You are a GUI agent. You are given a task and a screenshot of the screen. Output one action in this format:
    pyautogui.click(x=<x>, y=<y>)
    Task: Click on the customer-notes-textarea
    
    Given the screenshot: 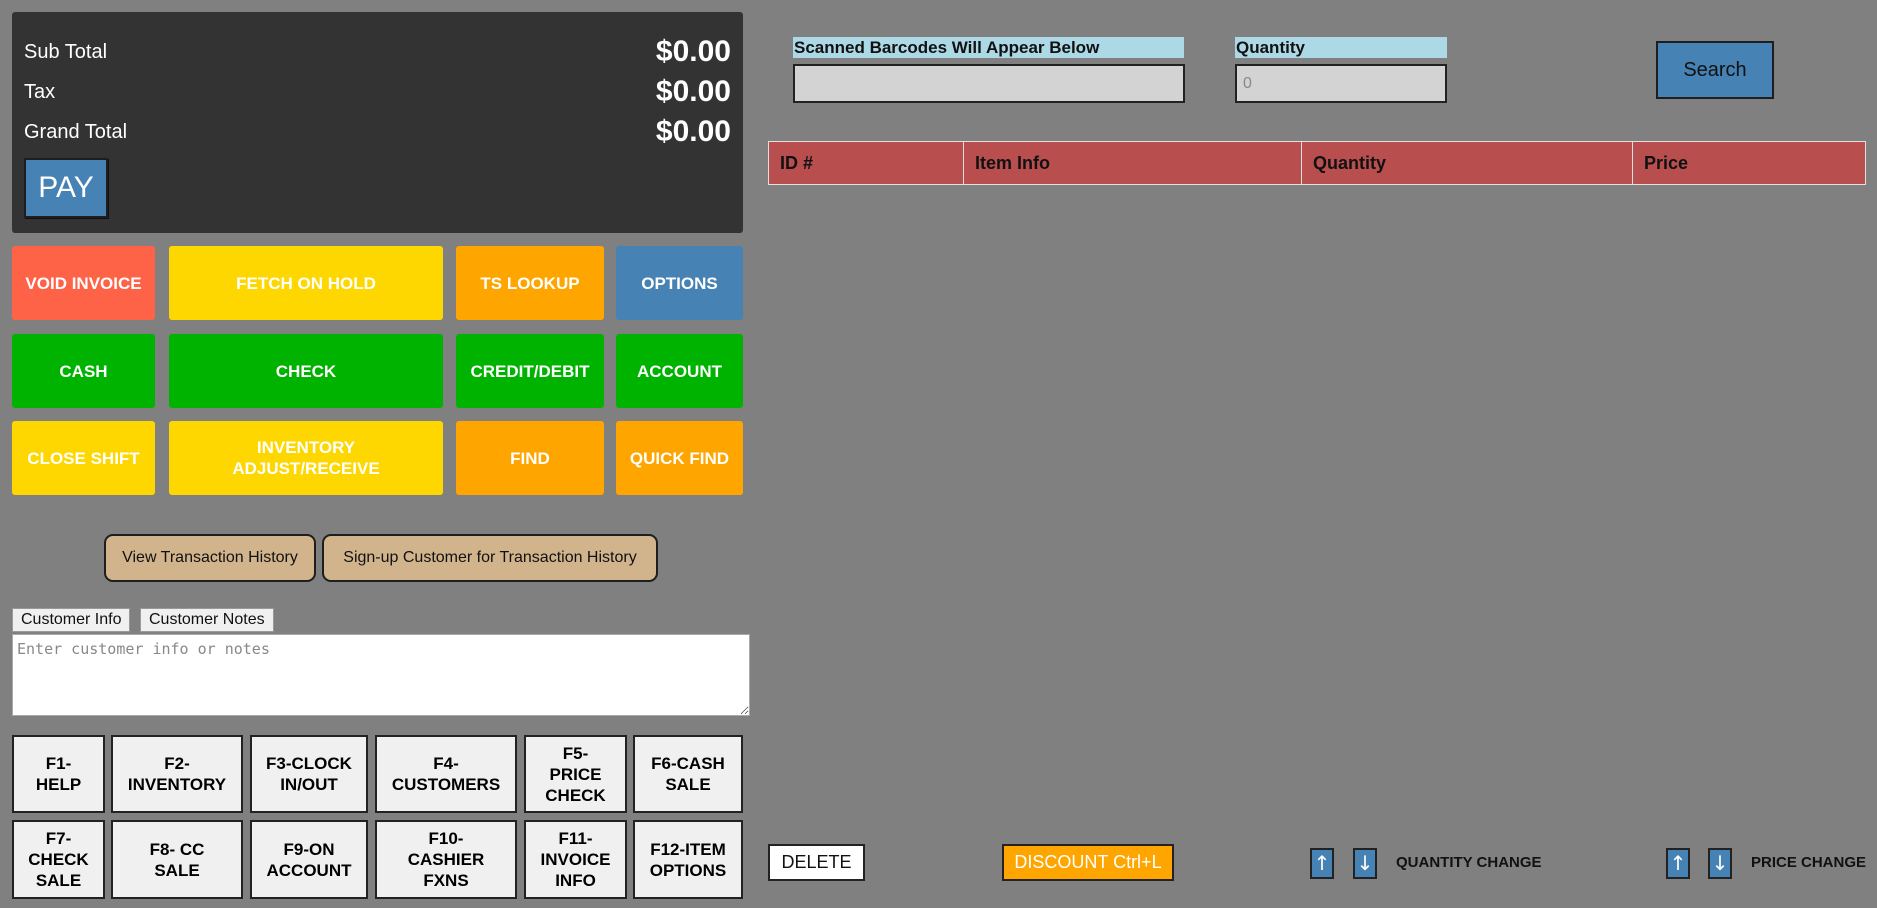 What is the action you would take?
    pyautogui.click(x=381, y=675)
    